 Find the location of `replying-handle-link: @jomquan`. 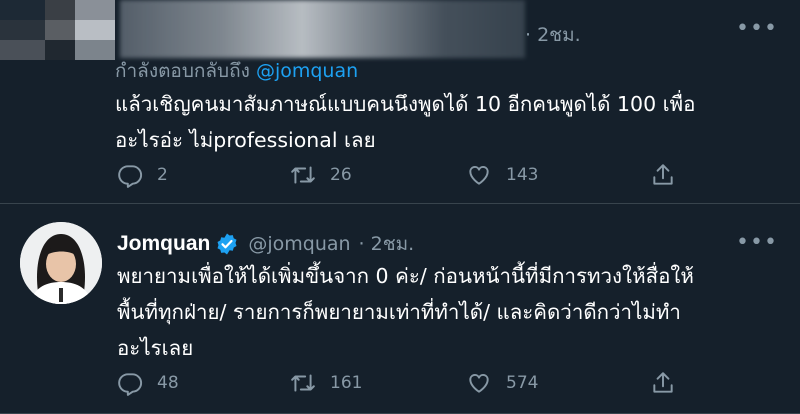

replying-handle-link: @jomquan is located at coordinates (307, 71).